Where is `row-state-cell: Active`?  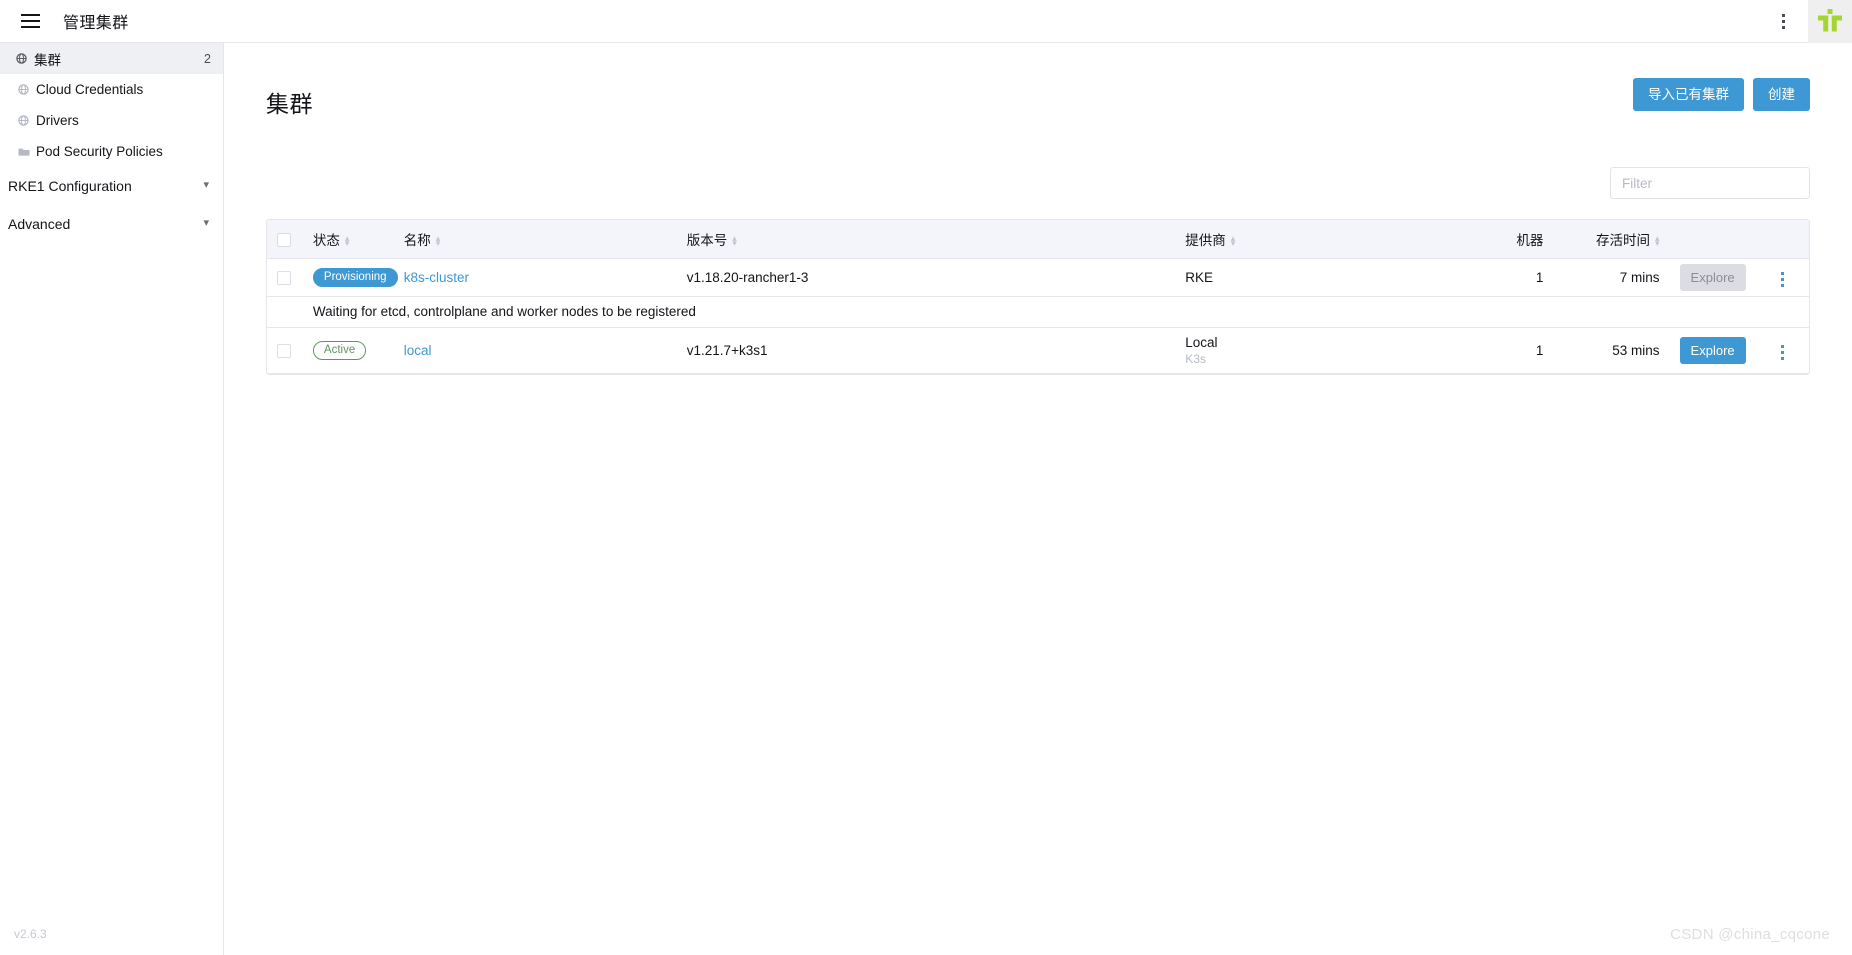 row-state-cell: Active is located at coordinates (348, 350).